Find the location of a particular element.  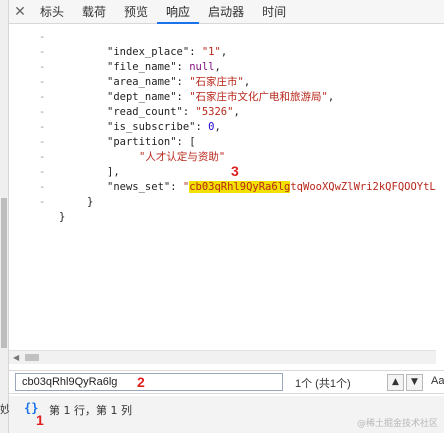

scroll-left-icon: ◀ is located at coordinates (16, 357).